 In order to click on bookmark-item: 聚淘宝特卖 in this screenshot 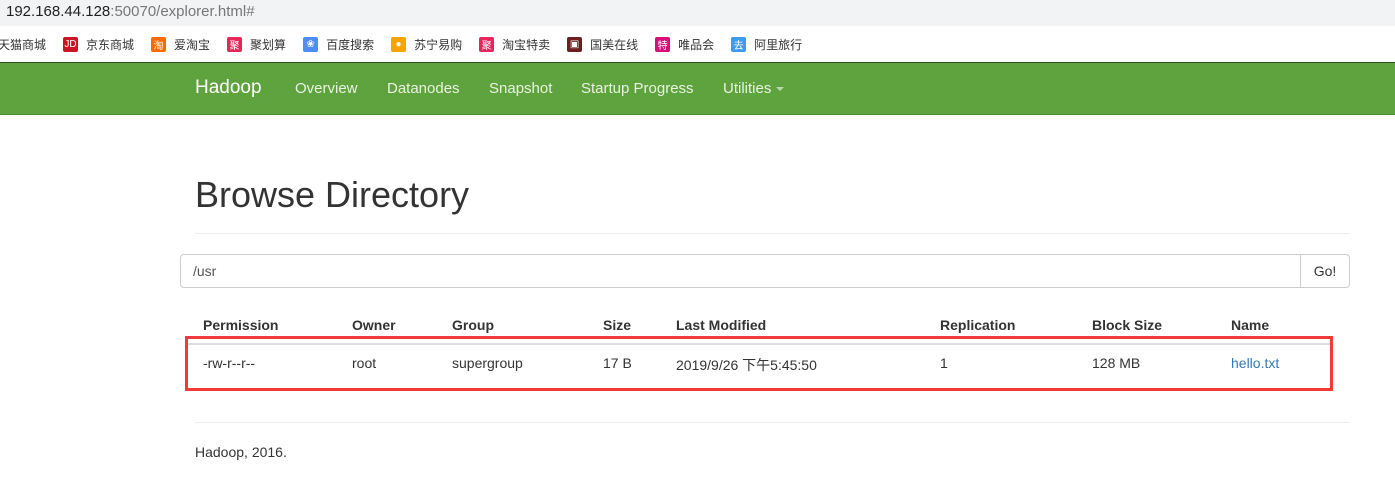, I will do `click(514, 44)`.